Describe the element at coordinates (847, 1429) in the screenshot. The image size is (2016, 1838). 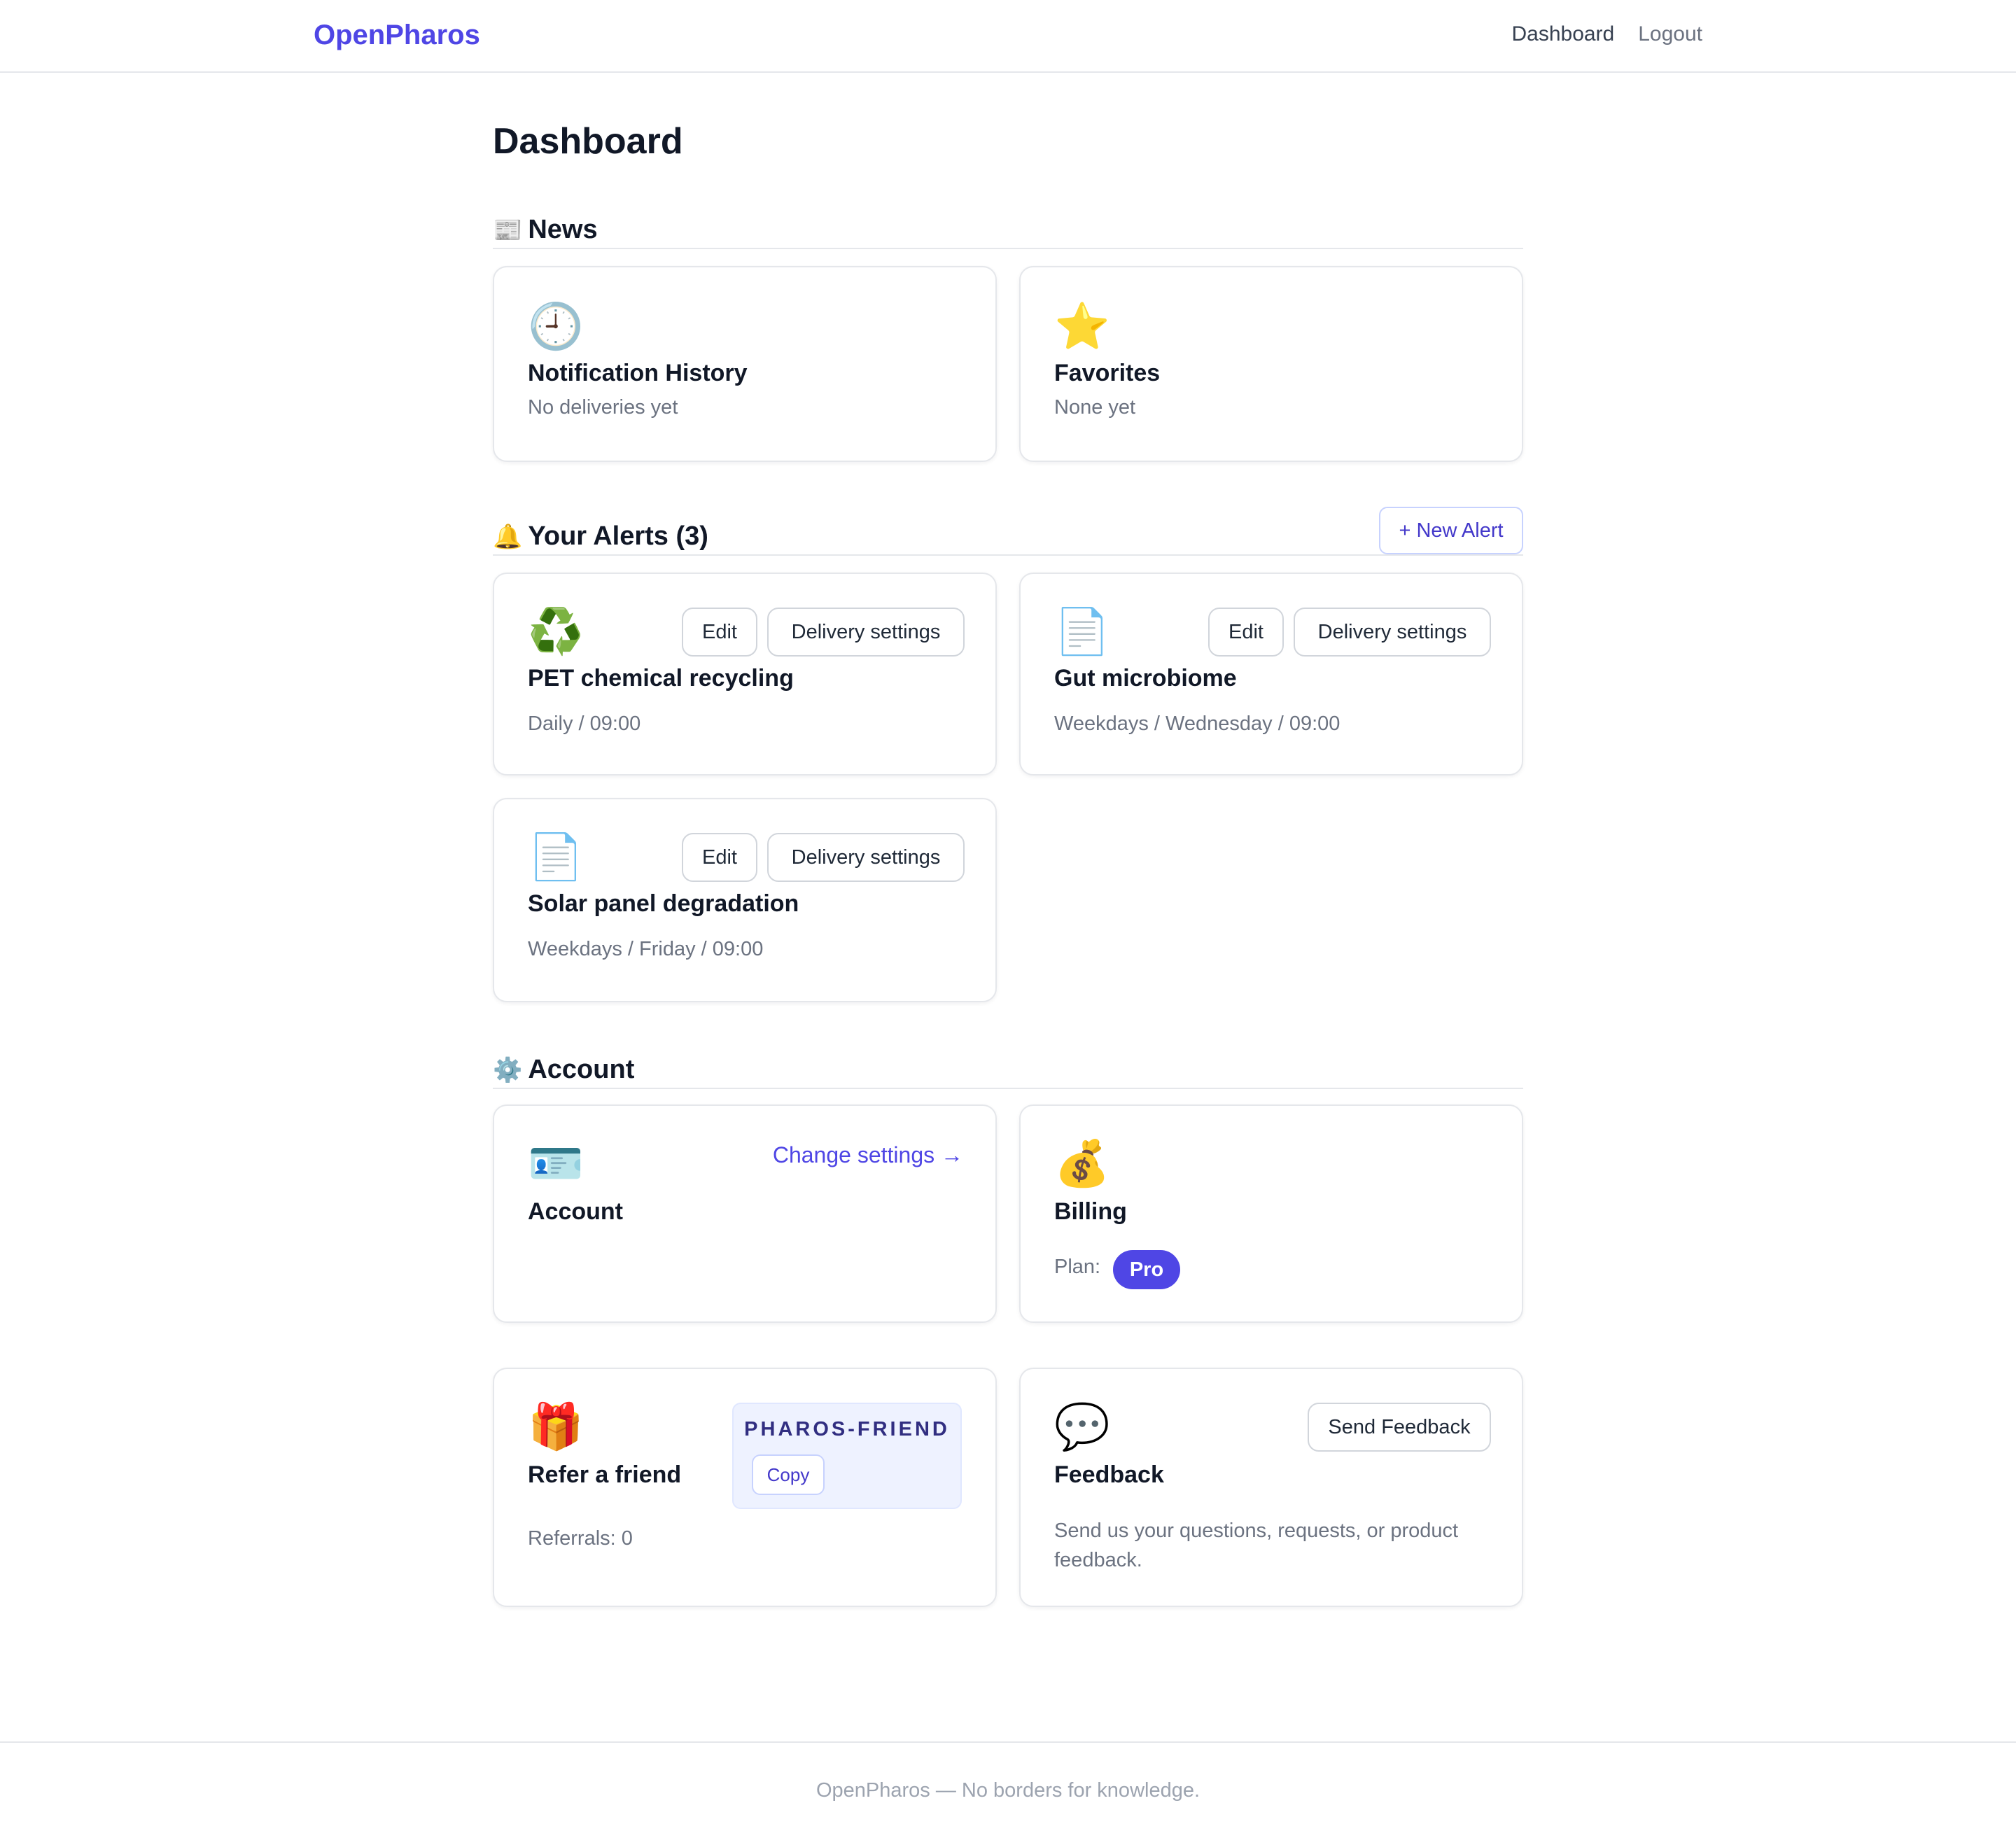
I see `referral-code: PHAROS-FRIEND` at that location.